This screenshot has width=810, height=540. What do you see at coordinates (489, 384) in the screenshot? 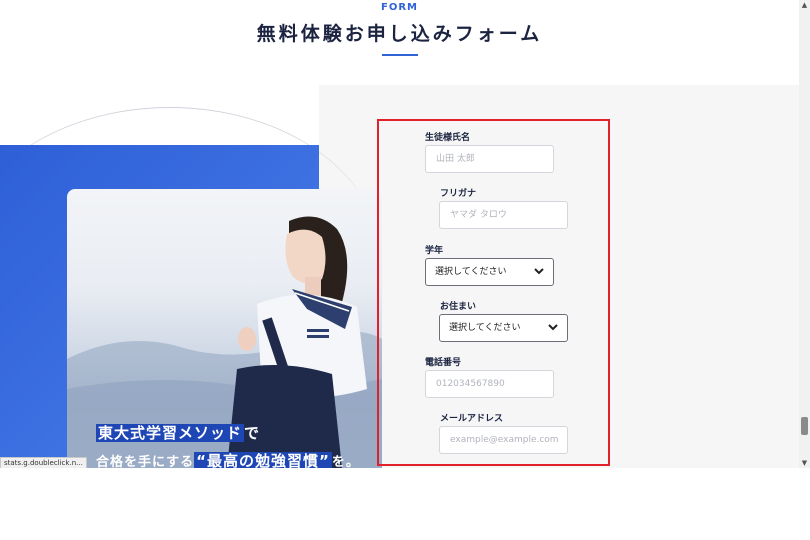
I see `phone-input: 012034567890` at bounding box center [489, 384].